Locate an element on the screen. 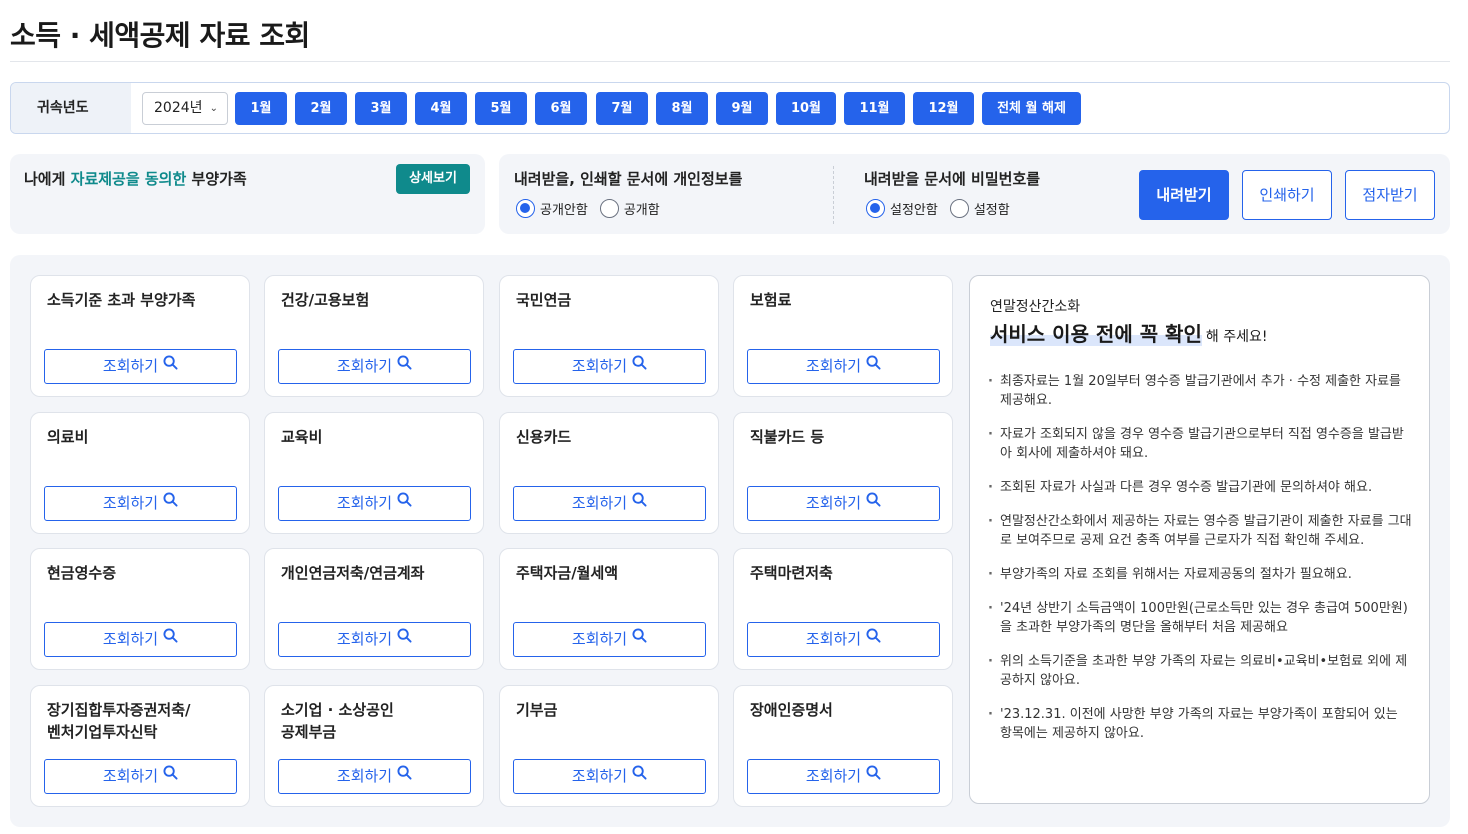 The height and width of the screenshot is (834, 1468). privacy-option-title: 내려받을, 인쇄할 문서에 개인정보를 is located at coordinates (628, 179).